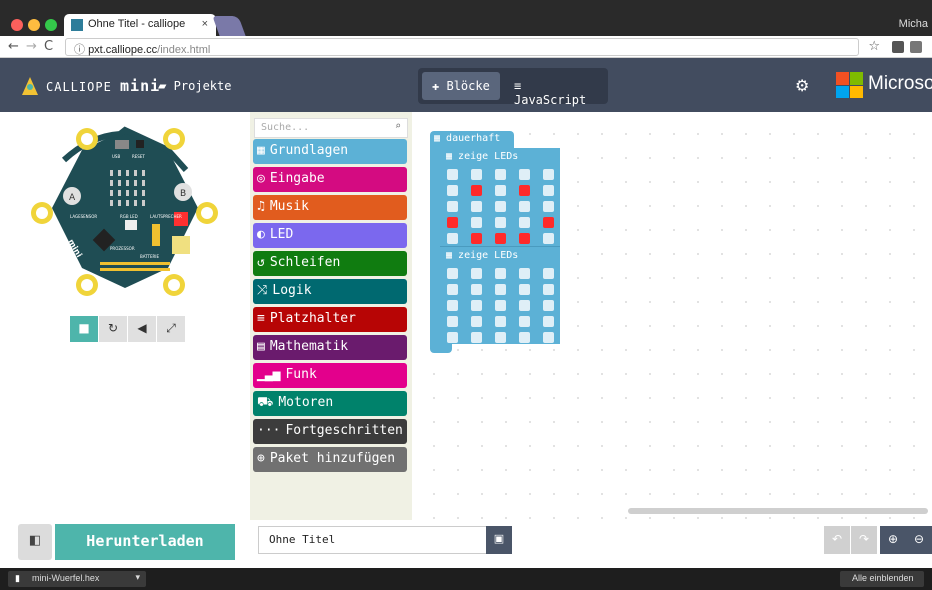  Describe the element at coordinates (882, 579) in the screenshot. I see `show-all-button: Alle einblenden` at that location.